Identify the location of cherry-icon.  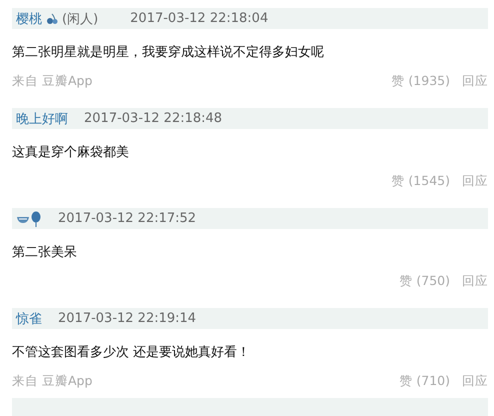
(52, 18).